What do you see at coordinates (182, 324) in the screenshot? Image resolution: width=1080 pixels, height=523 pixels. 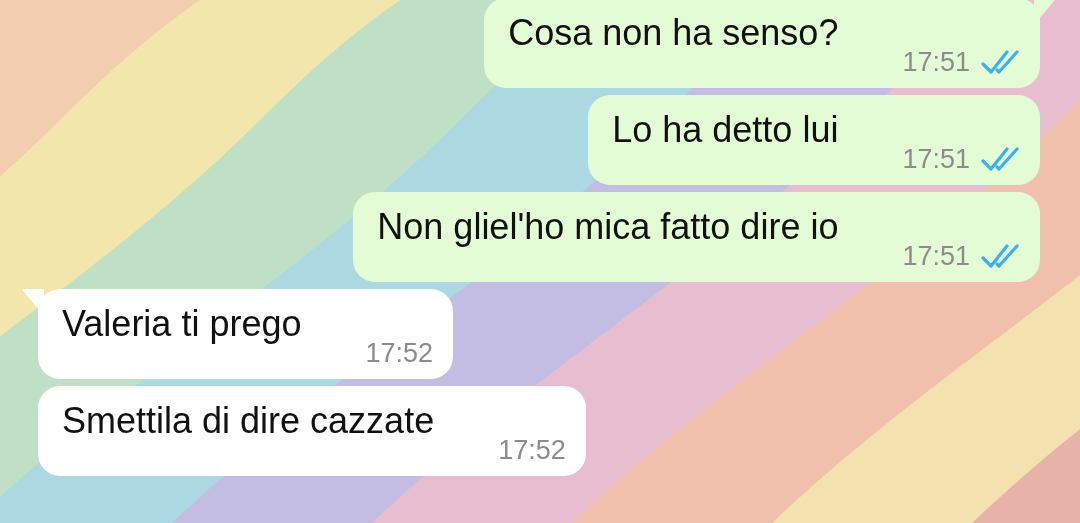 I see `message-text: Valeria ti prego` at bounding box center [182, 324].